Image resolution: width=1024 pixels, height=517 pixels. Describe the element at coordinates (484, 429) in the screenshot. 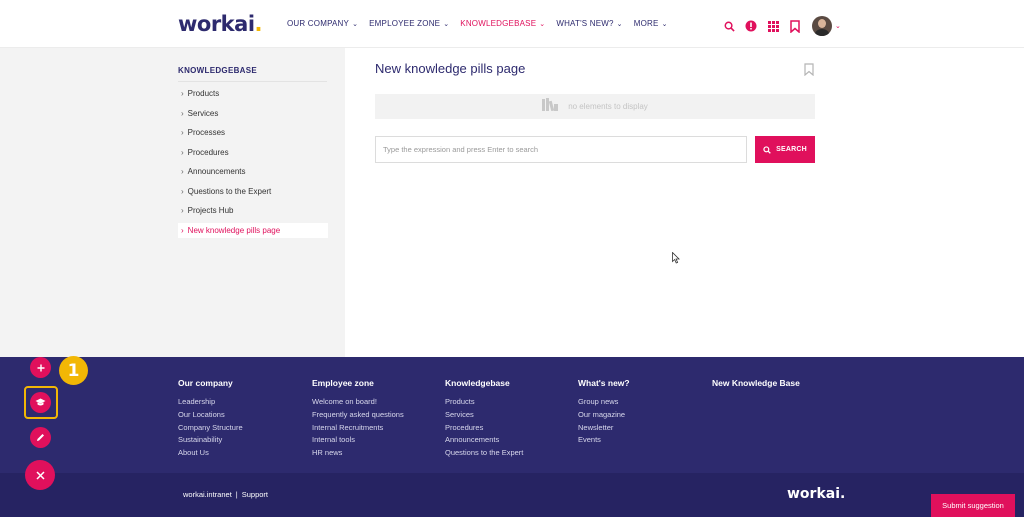

I see `footer-link: Procedures` at that location.